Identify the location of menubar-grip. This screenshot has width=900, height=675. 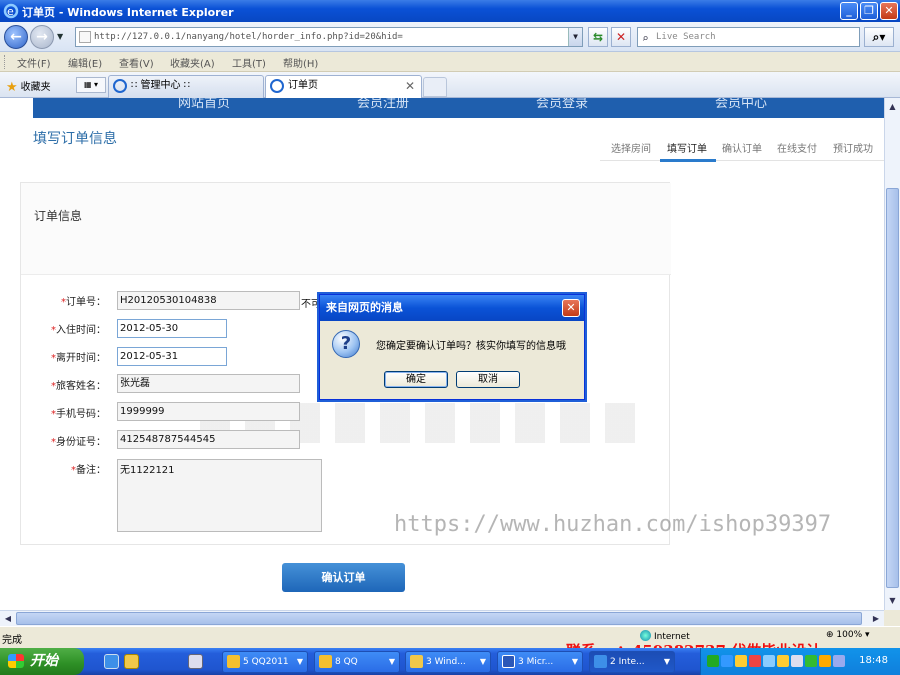
(5, 62).